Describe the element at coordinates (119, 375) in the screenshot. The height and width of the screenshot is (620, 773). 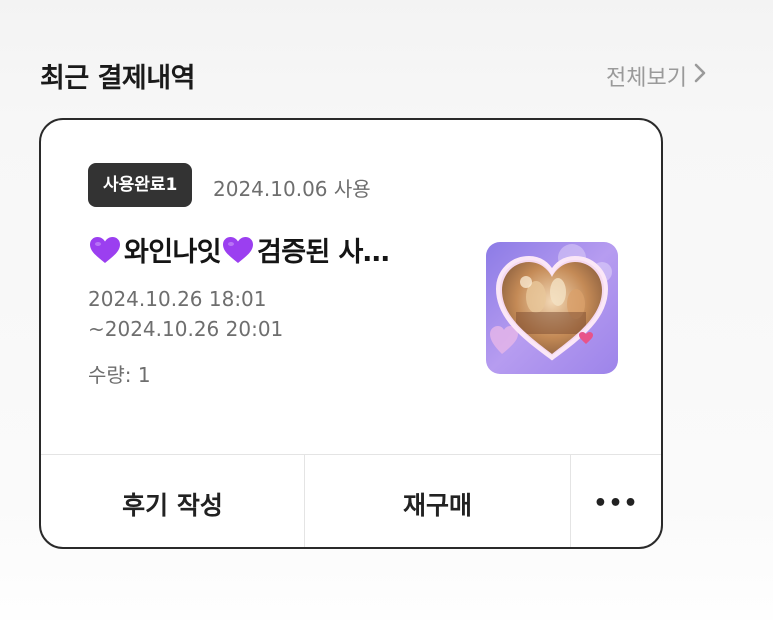
I see `quantity: 수량: 1` at that location.